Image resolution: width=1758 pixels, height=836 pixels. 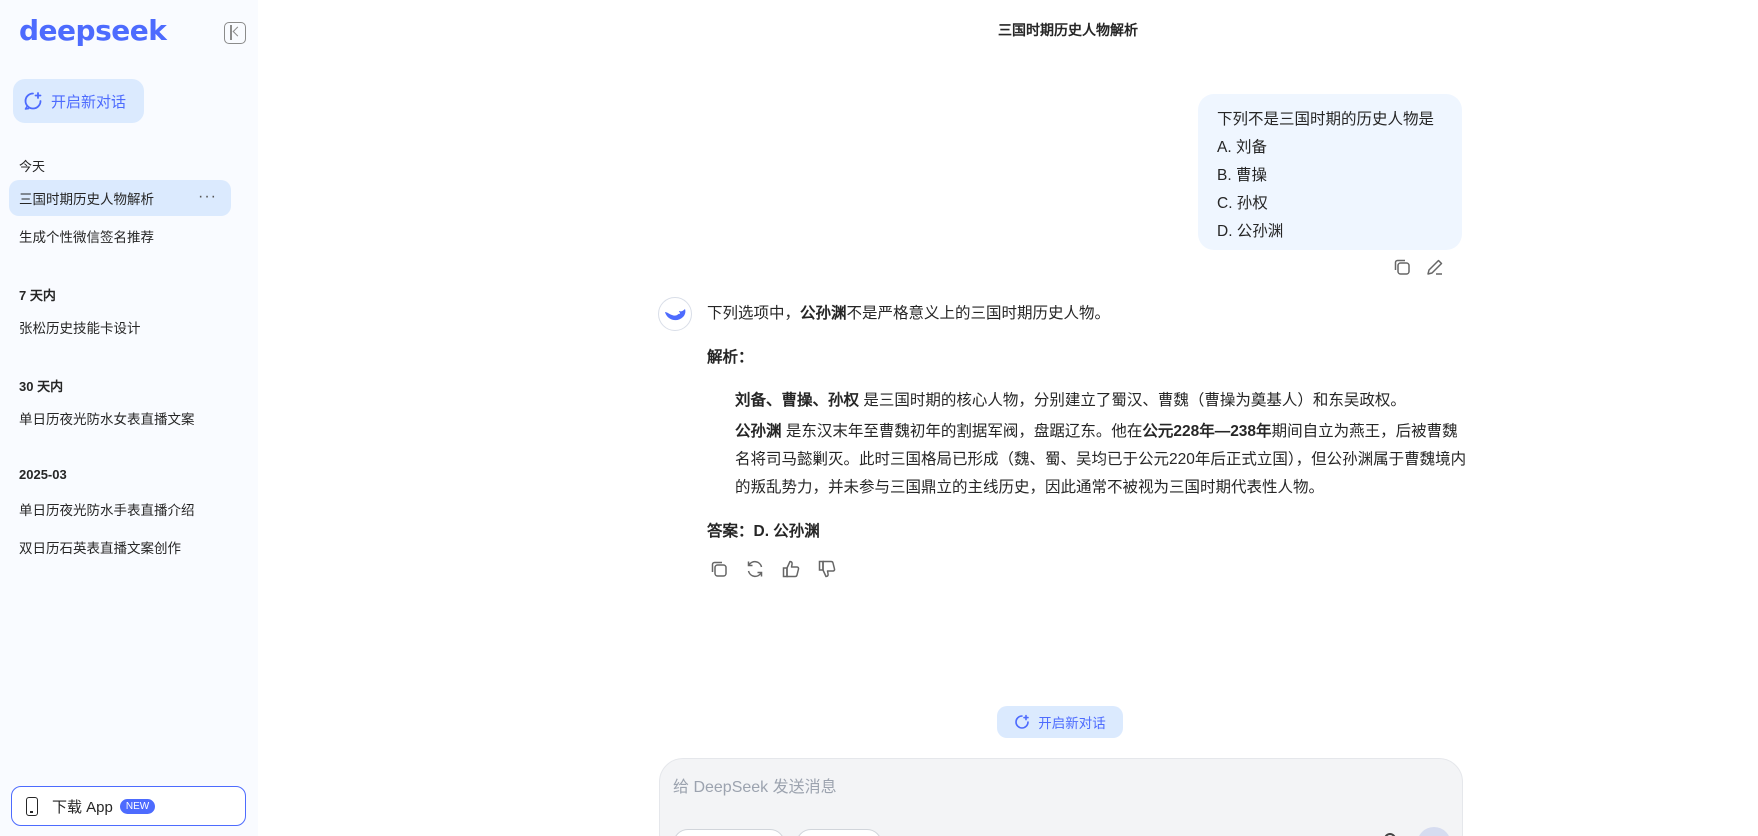 What do you see at coordinates (80, 328) in the screenshot?
I see `history-item-label: 张松历史技能卡设计` at bounding box center [80, 328].